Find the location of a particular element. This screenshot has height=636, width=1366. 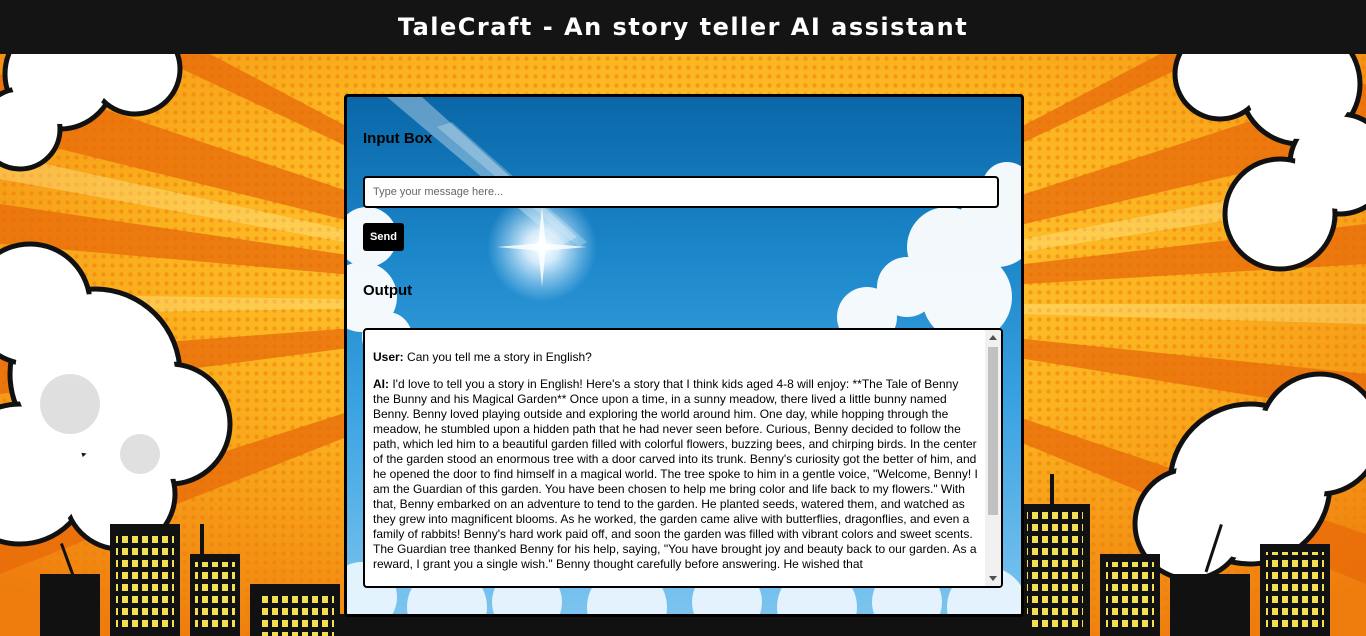

user-prefix: User: is located at coordinates (388, 357).